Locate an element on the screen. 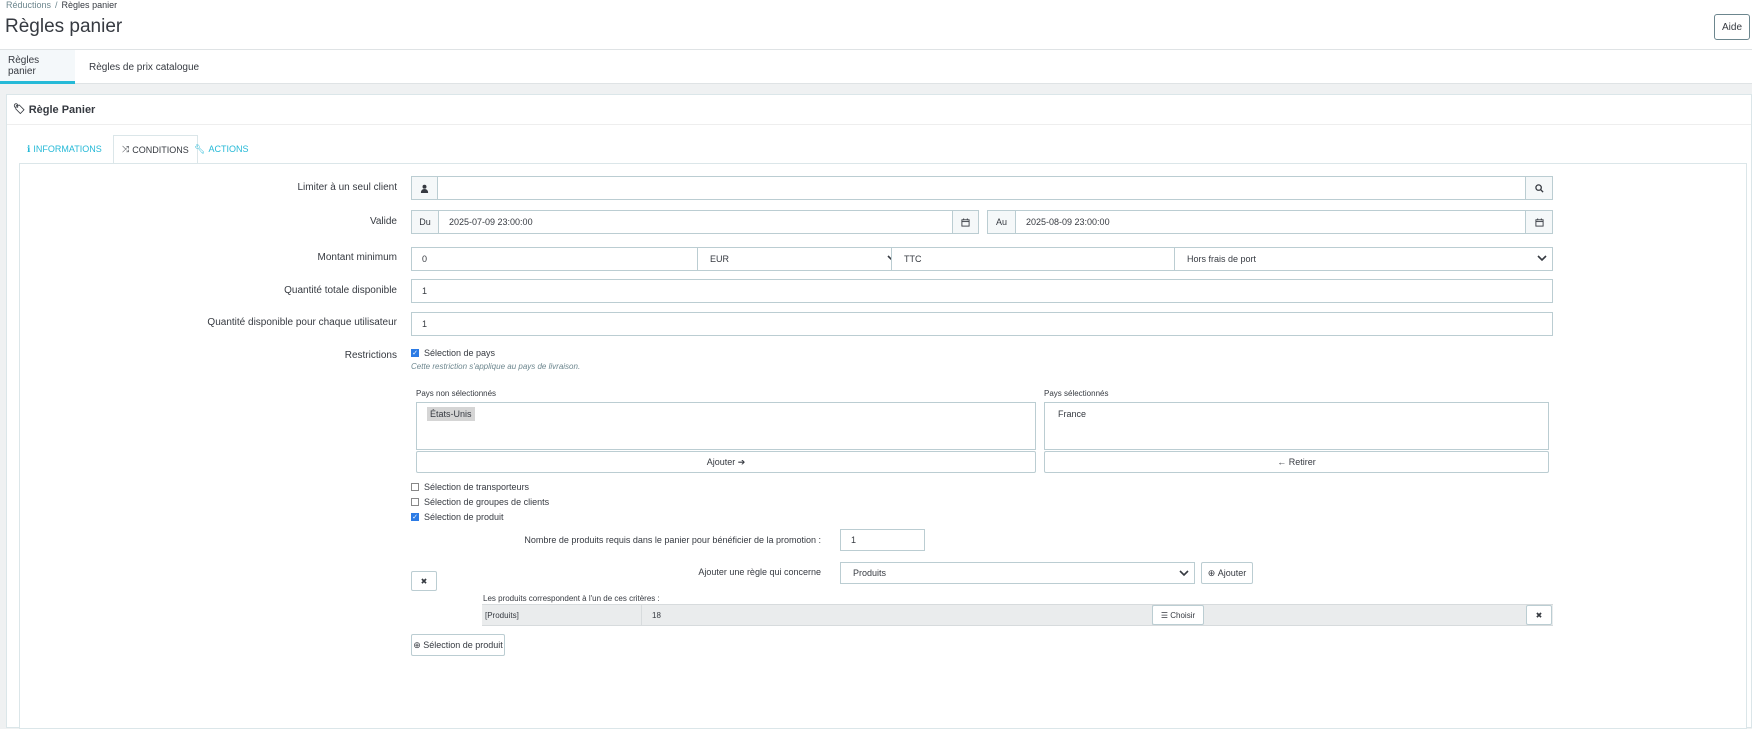 This screenshot has width=1752, height=729. list-icon: ☰ is located at coordinates (1164, 615).